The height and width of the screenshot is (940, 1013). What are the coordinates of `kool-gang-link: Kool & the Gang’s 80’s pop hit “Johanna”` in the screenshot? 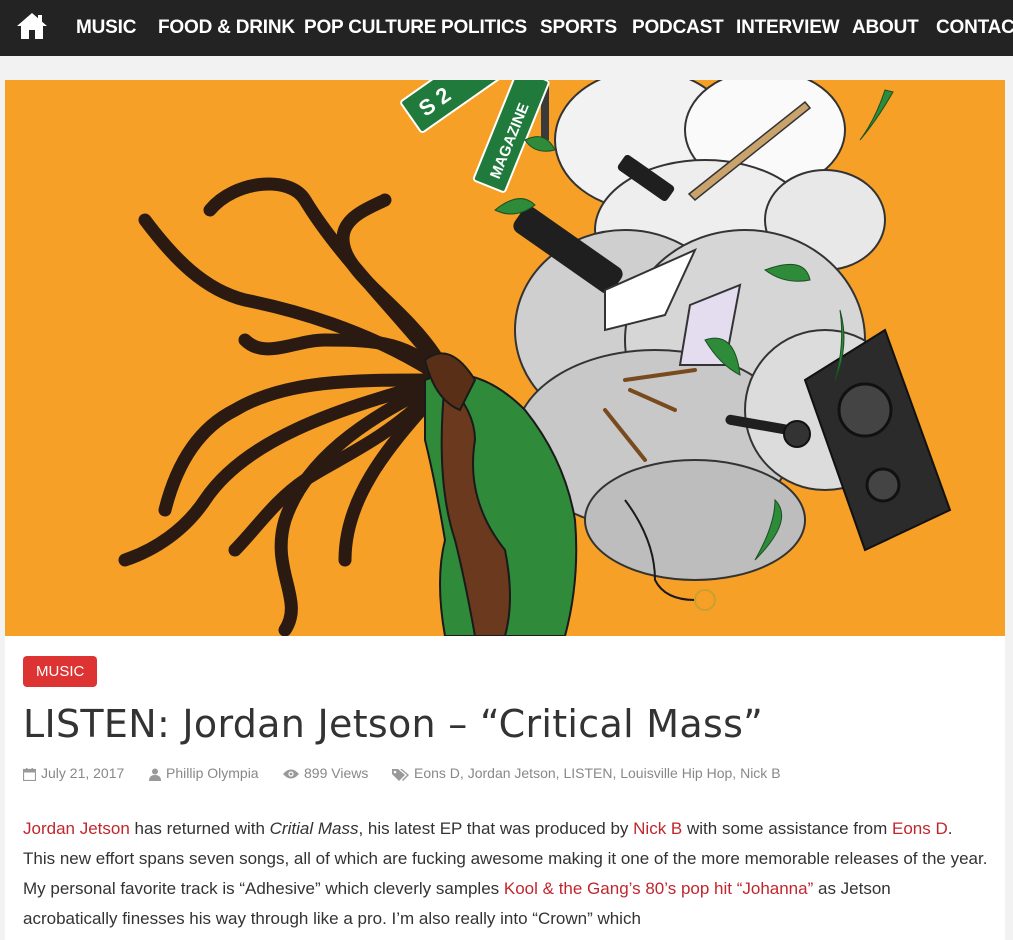 It's located at (658, 888).